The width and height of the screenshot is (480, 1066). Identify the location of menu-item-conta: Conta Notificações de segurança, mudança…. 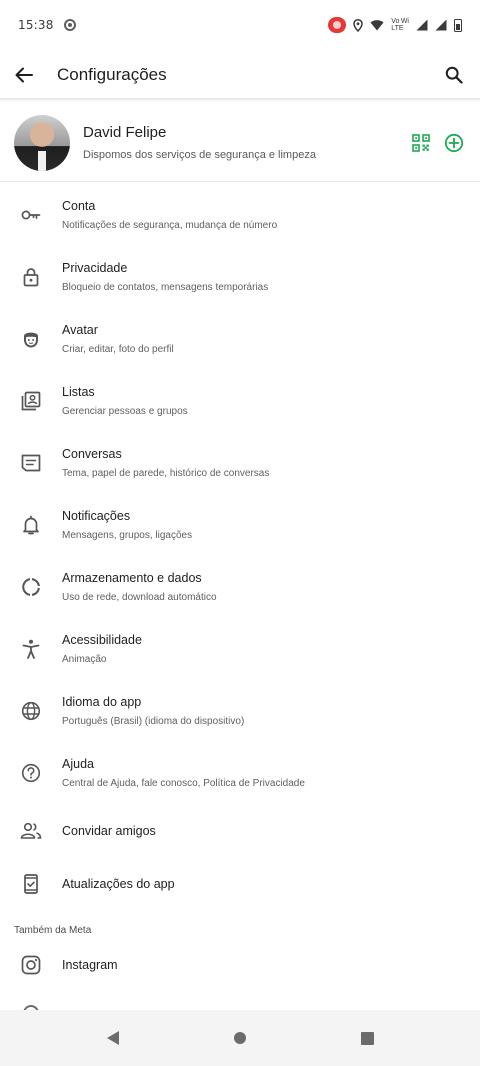
(240, 215).